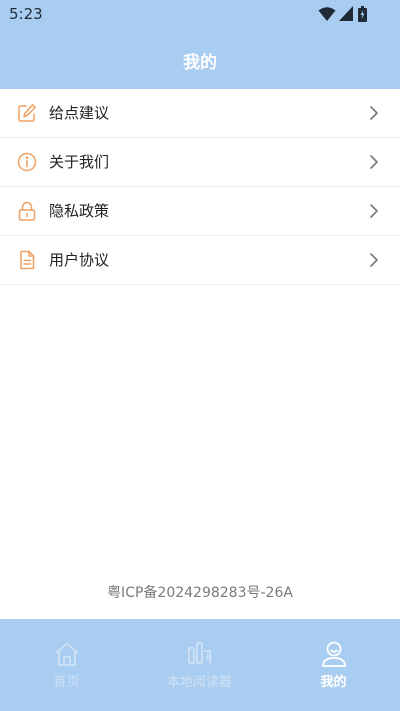  Describe the element at coordinates (27, 113) in the screenshot. I see `edit-icon` at that location.